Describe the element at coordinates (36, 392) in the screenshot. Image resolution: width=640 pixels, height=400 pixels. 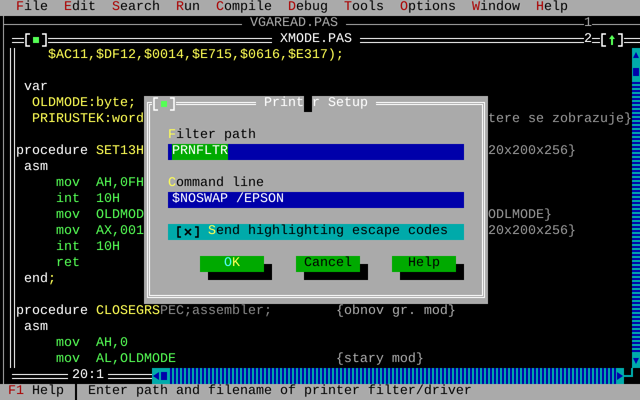
I see `help-shortcut: F1 Help` at that location.